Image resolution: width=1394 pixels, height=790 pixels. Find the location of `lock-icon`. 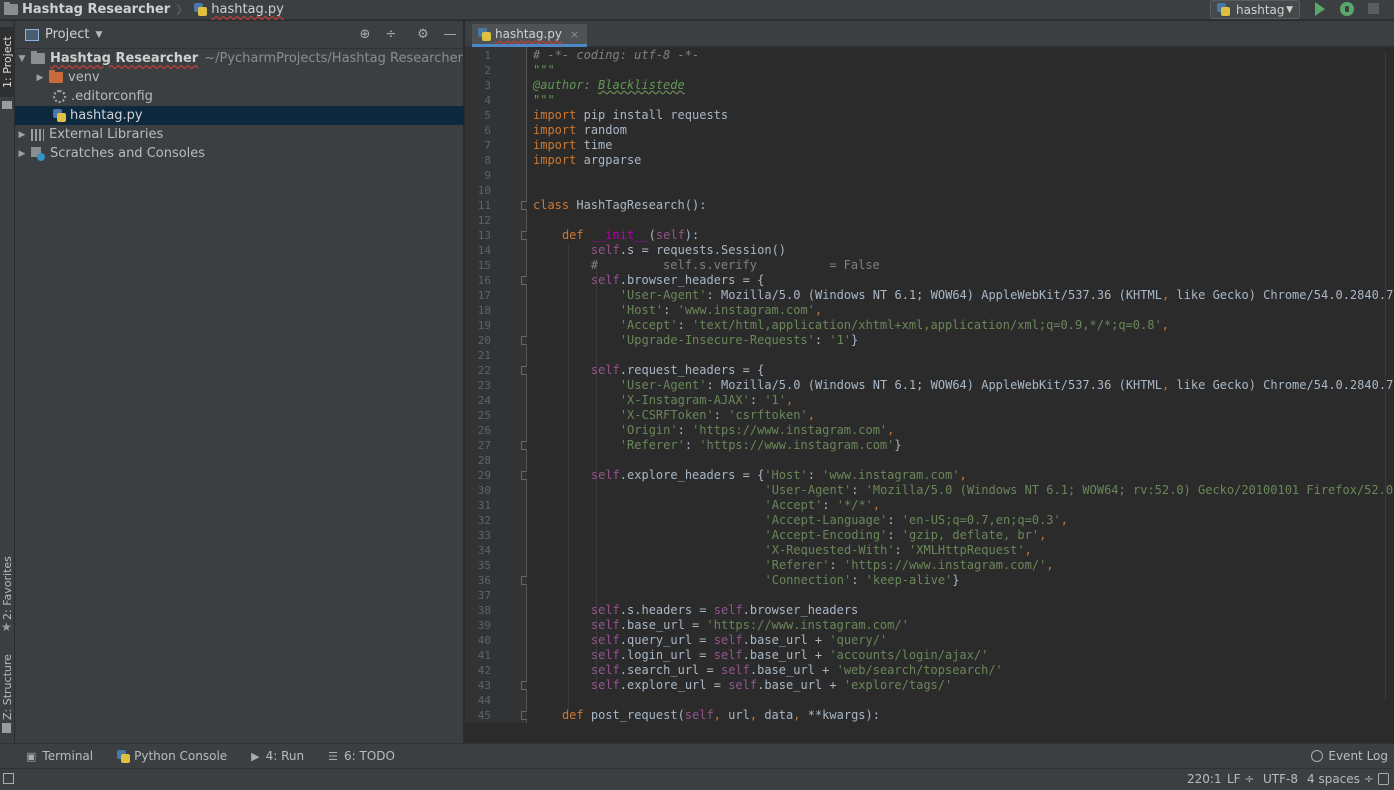

lock-icon is located at coordinates (1383, 779).